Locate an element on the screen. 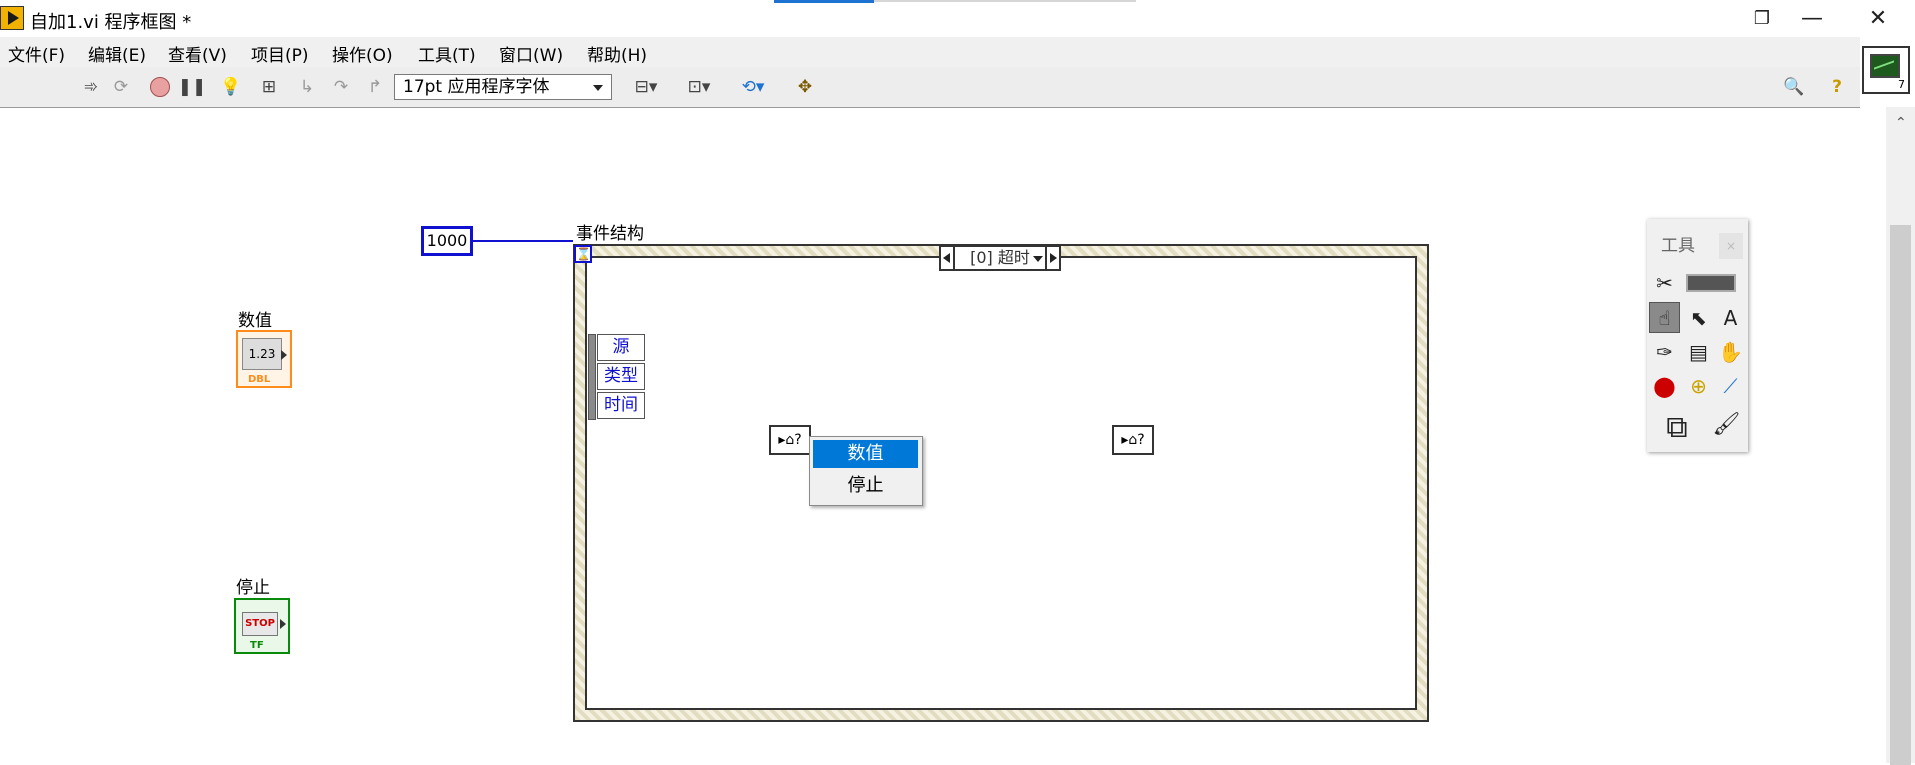 The height and width of the screenshot is (765, 1915). highlight-execution-icon: 💡 is located at coordinates (231, 87).